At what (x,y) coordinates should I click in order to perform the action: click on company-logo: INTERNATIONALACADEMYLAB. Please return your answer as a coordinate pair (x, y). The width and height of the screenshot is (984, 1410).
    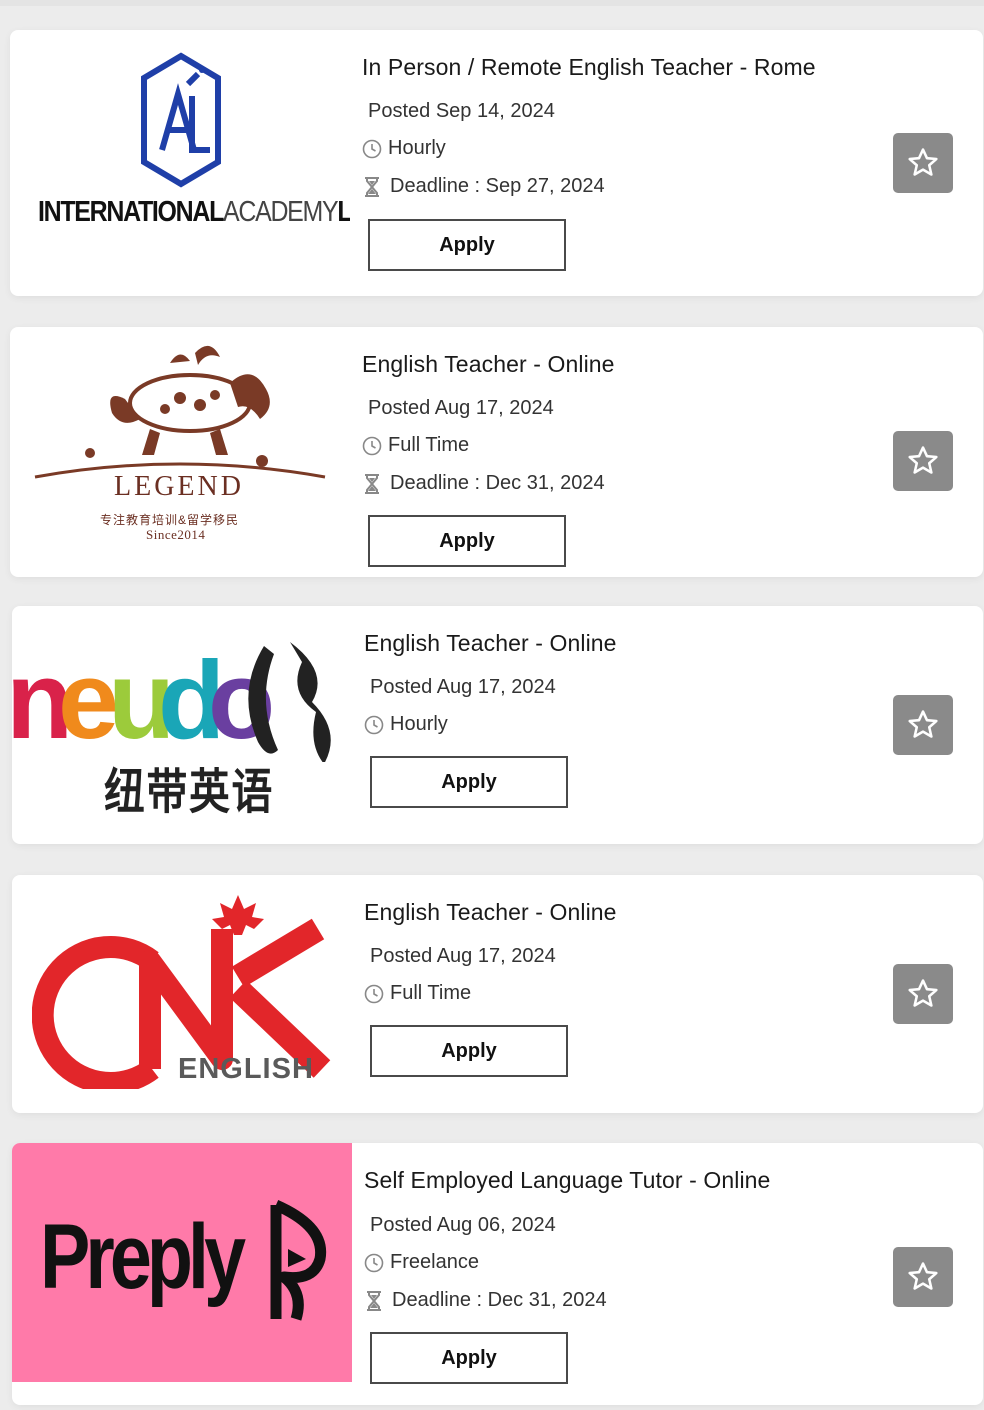
    Looking at the image, I should click on (180, 163).